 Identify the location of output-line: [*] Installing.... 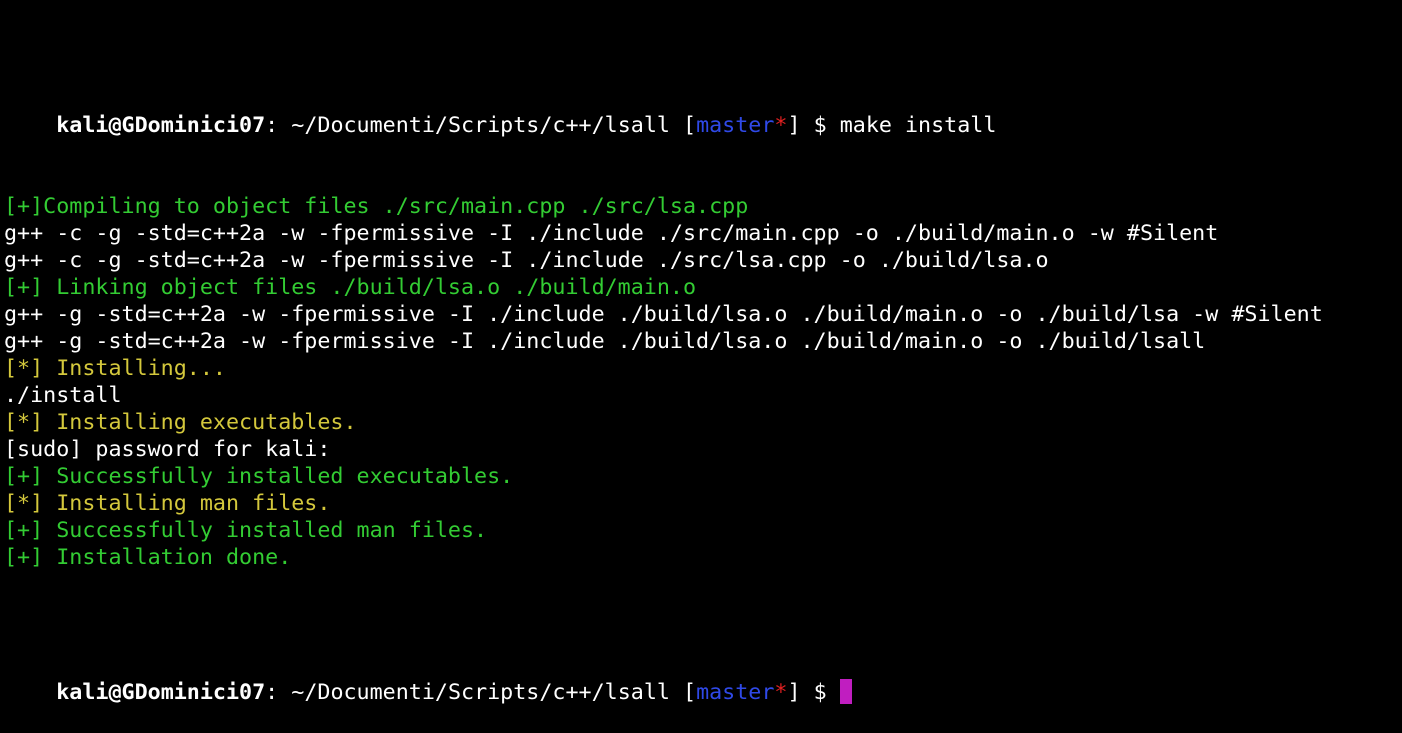
(115, 368).